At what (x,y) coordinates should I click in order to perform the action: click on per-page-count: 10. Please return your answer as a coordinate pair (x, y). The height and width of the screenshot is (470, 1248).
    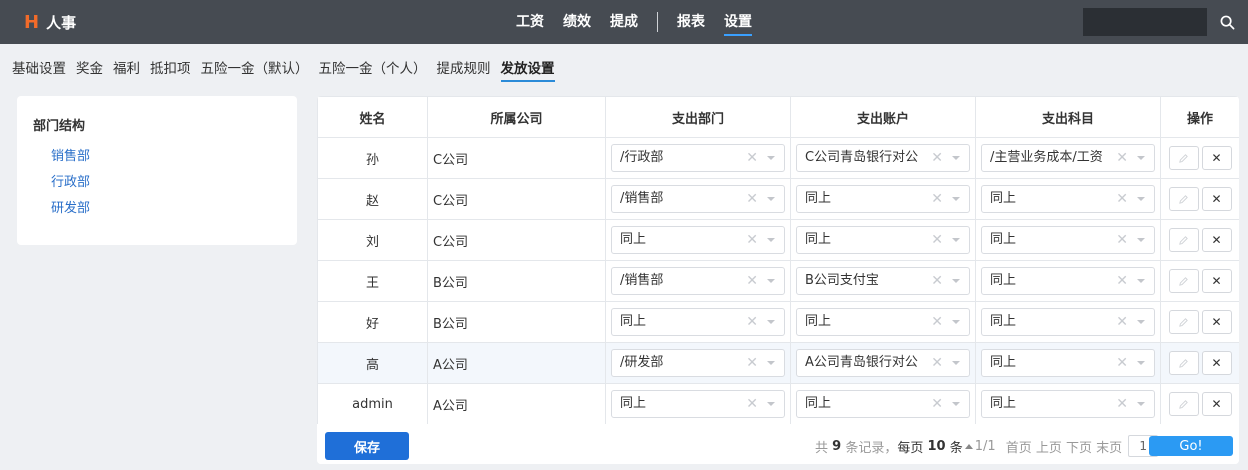
    Looking at the image, I should click on (937, 446).